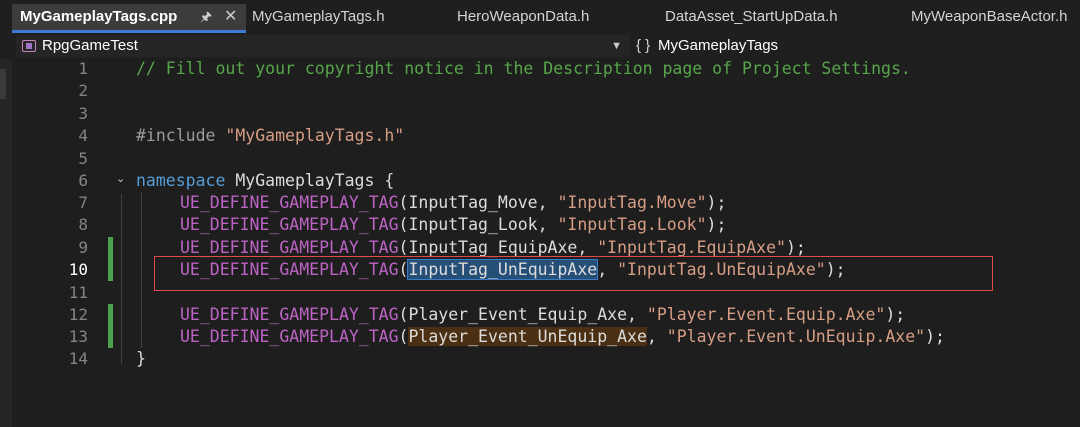 The height and width of the screenshot is (427, 1080). I want to click on string-literal: "InputTag.EquipAxe", so click(691, 247).